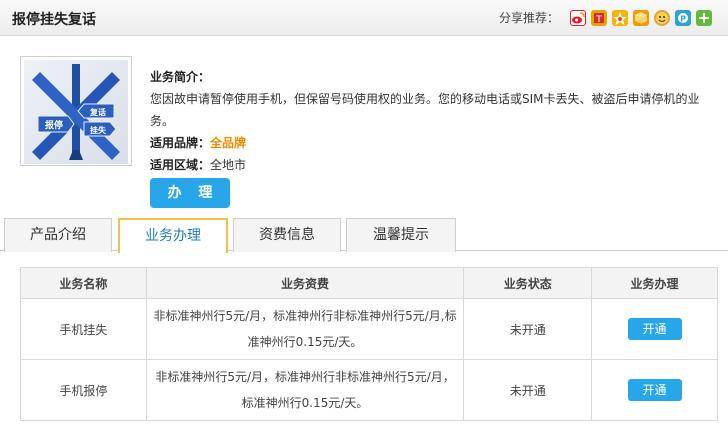  I want to click on sign-label-left: 报停, so click(54, 125).